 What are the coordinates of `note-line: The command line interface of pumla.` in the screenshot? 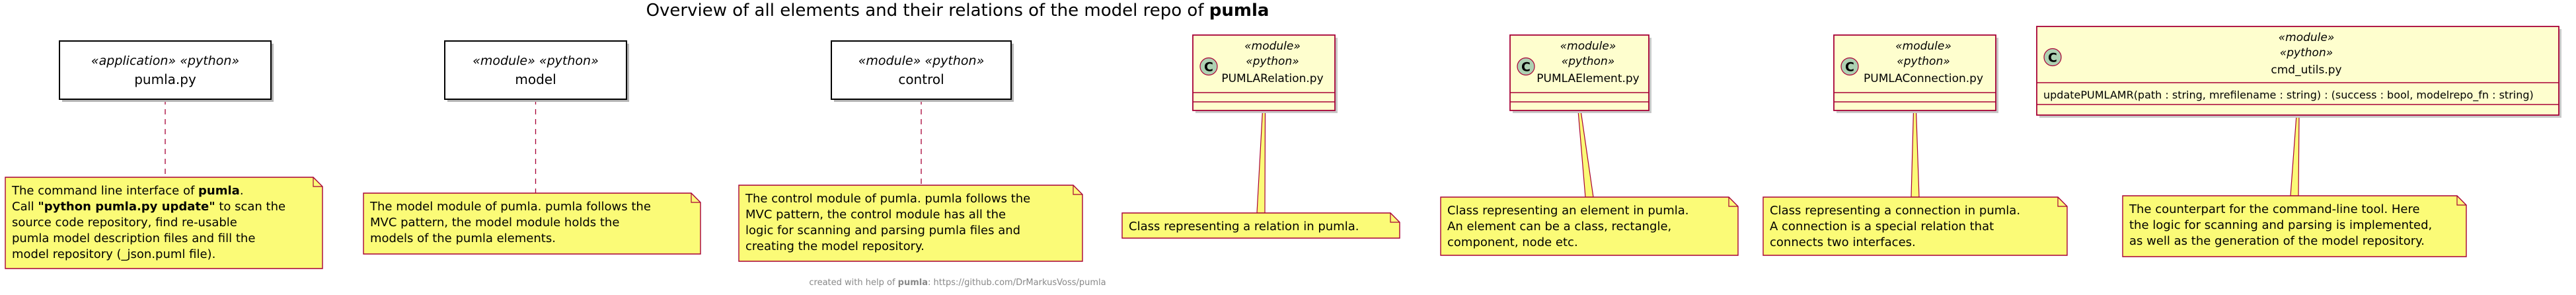 It's located at (128, 191).